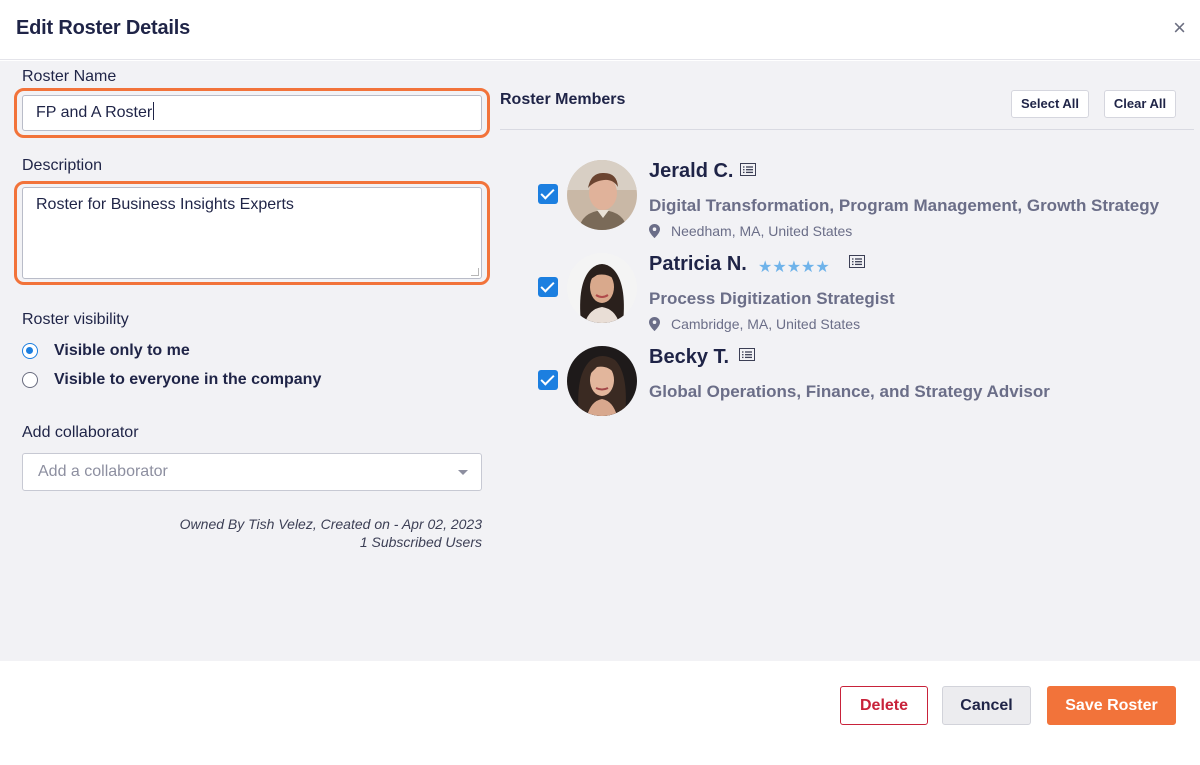  I want to click on rating-stars: ★★★★★, so click(794, 267).